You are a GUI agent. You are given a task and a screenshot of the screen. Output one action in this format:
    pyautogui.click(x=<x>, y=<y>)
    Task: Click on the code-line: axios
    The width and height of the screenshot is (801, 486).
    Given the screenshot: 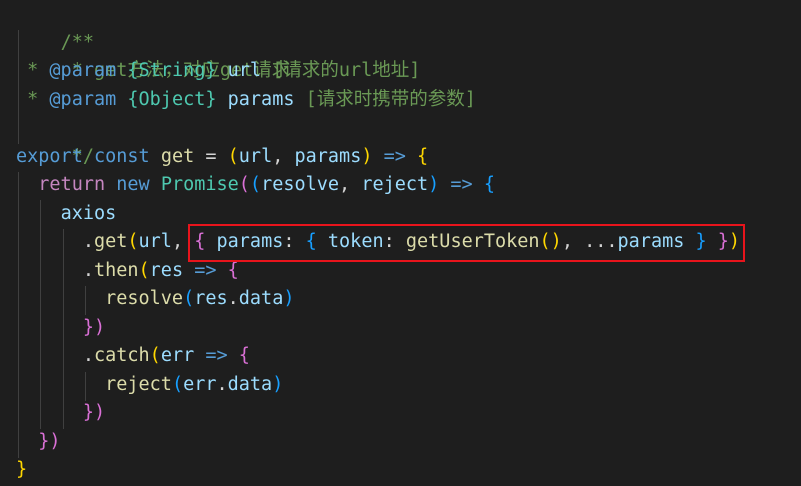 What is the action you would take?
    pyautogui.click(x=66, y=214)
    